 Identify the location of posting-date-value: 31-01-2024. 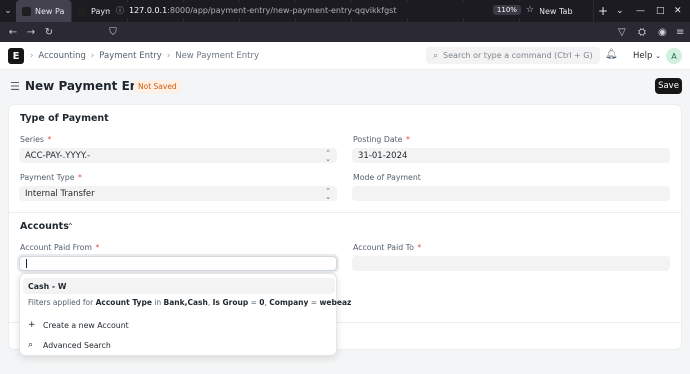
(383, 155).